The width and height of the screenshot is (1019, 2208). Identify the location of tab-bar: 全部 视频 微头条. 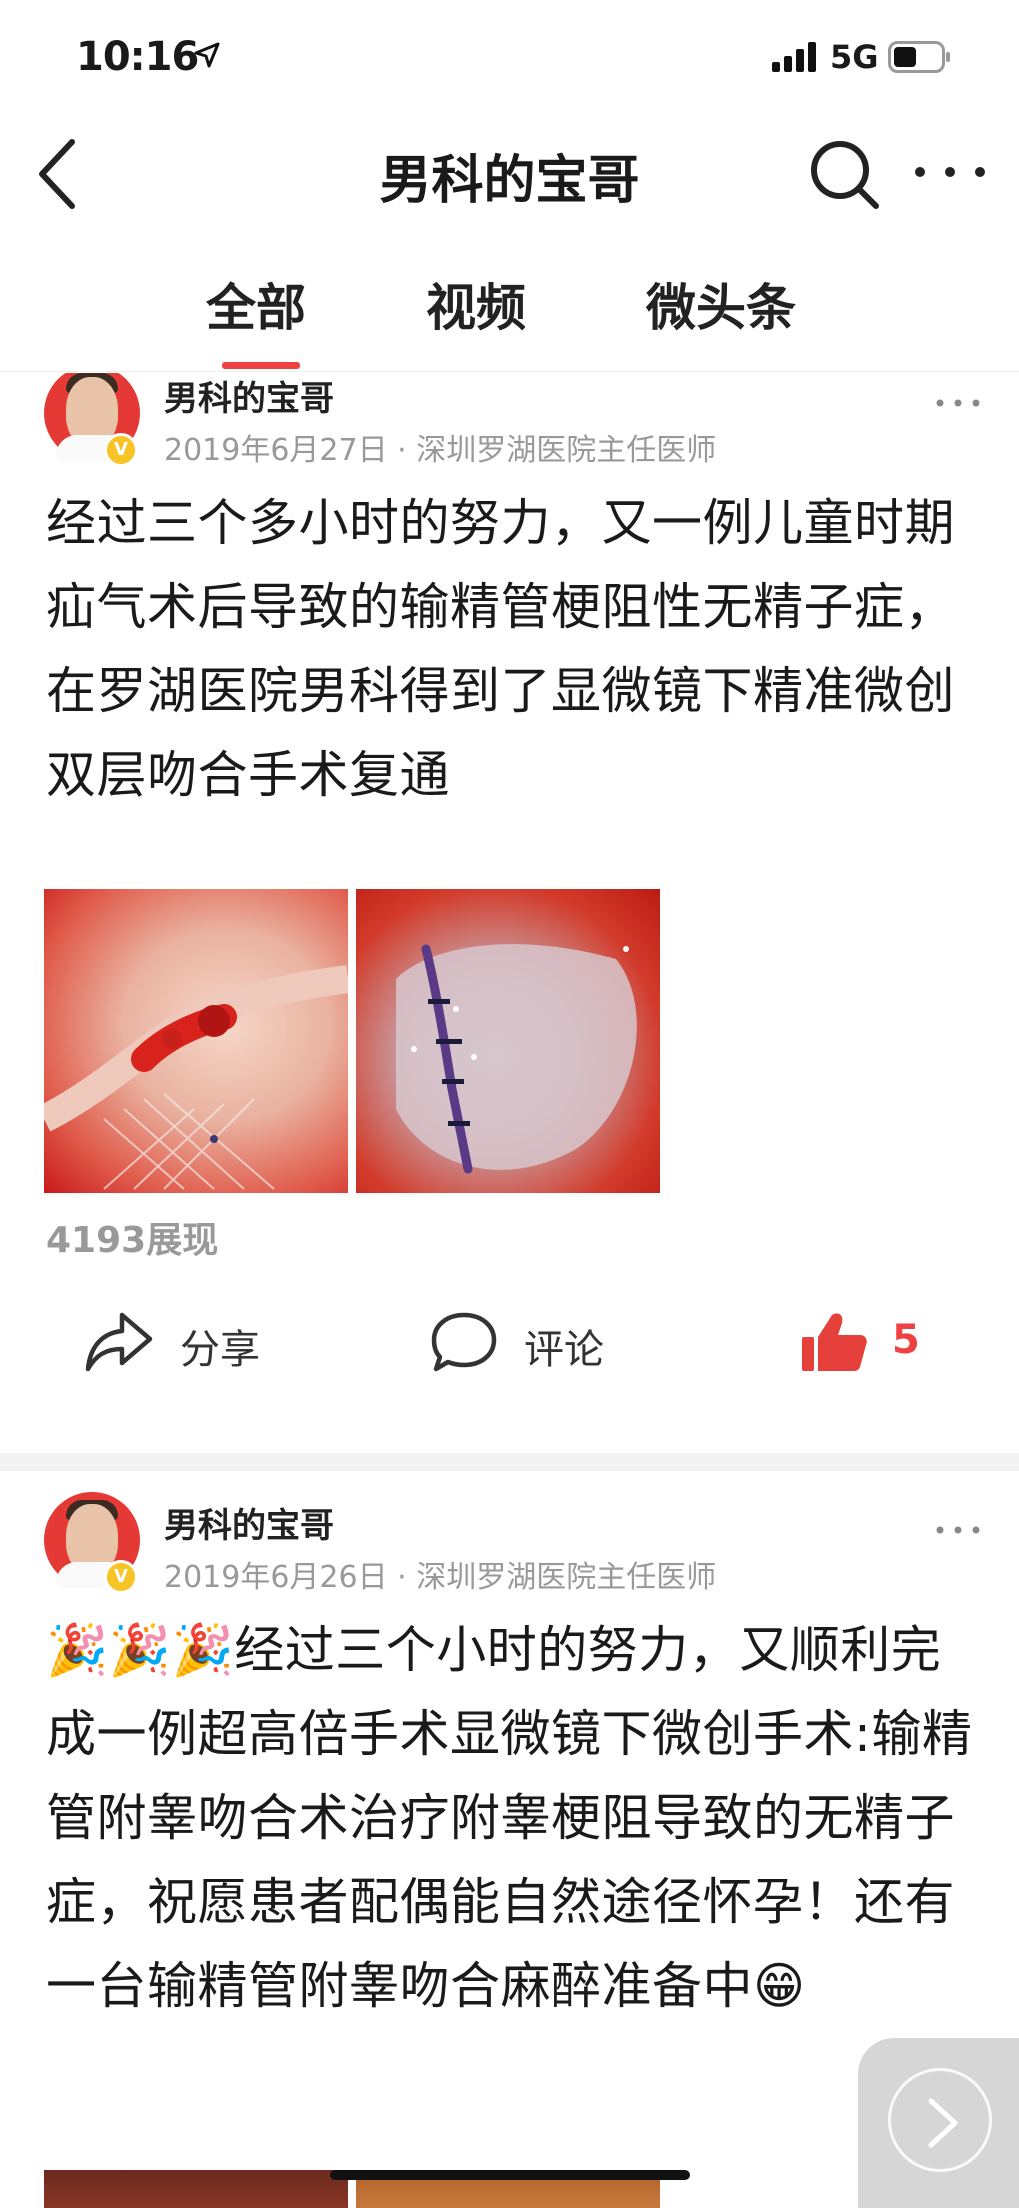
(509, 312).